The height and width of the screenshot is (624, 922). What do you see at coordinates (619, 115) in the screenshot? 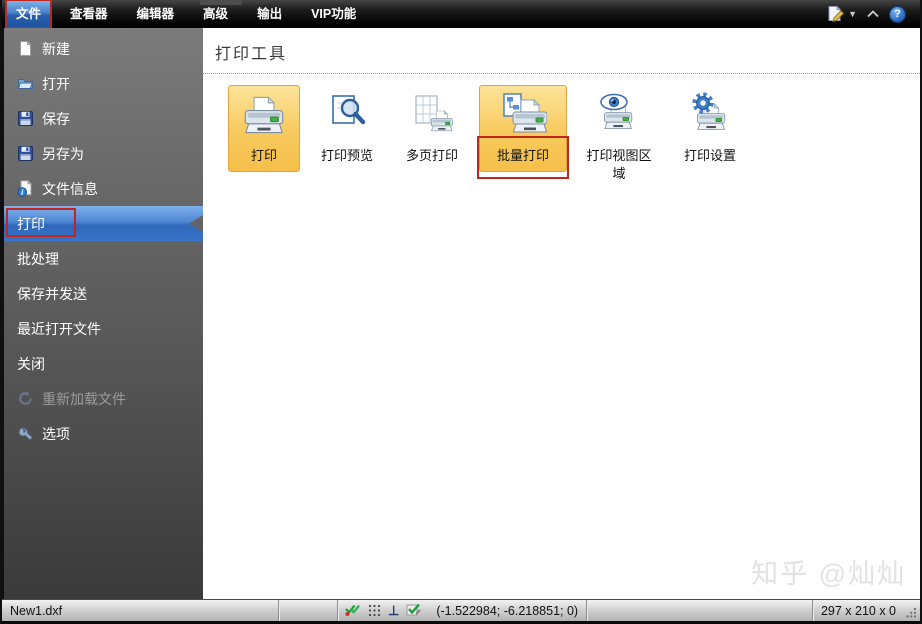
I see `print-view-area-icon` at bounding box center [619, 115].